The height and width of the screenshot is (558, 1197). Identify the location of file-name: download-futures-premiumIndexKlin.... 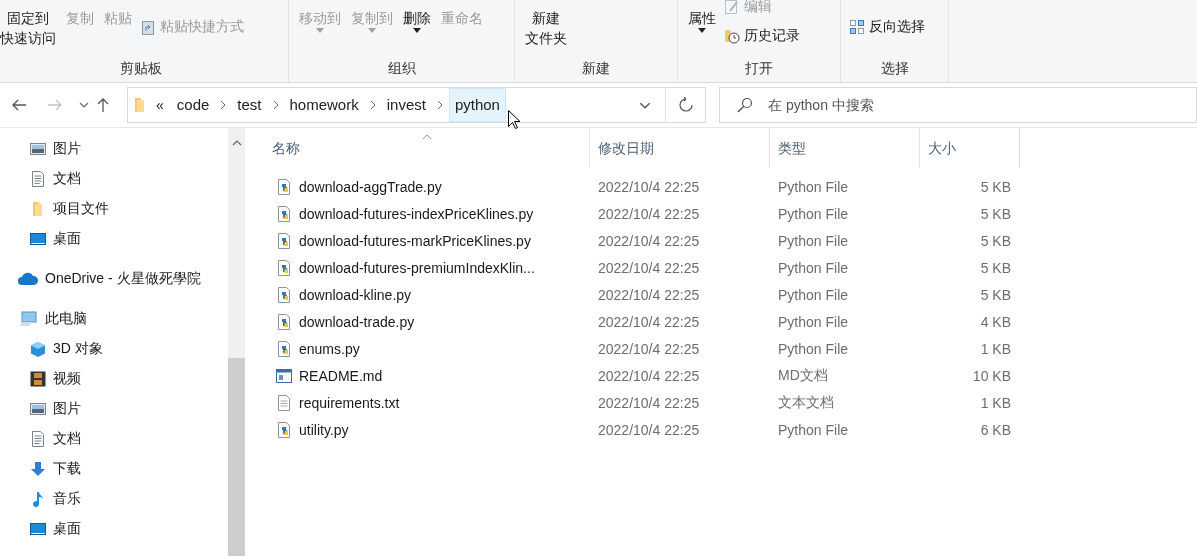
(417, 267).